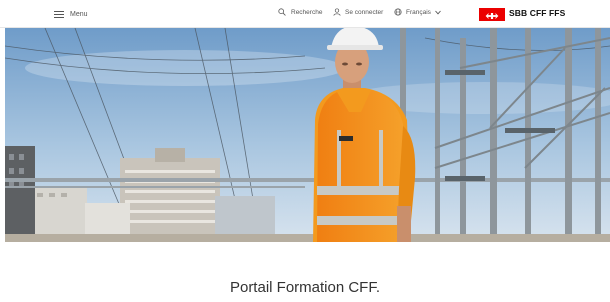 Image resolution: width=610 pixels, height=302 pixels. What do you see at coordinates (438, 12) in the screenshot?
I see `chevron-down-icon` at bounding box center [438, 12].